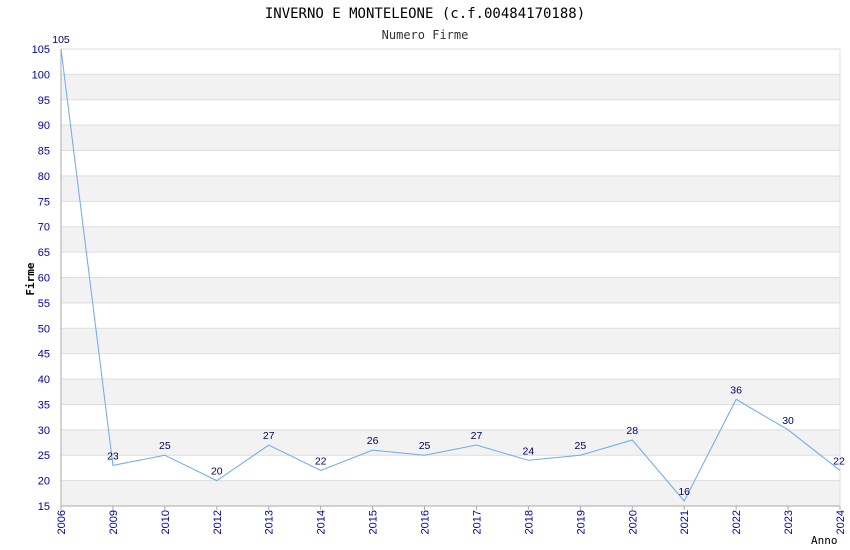  I want to click on data-label: 23, so click(113, 456).